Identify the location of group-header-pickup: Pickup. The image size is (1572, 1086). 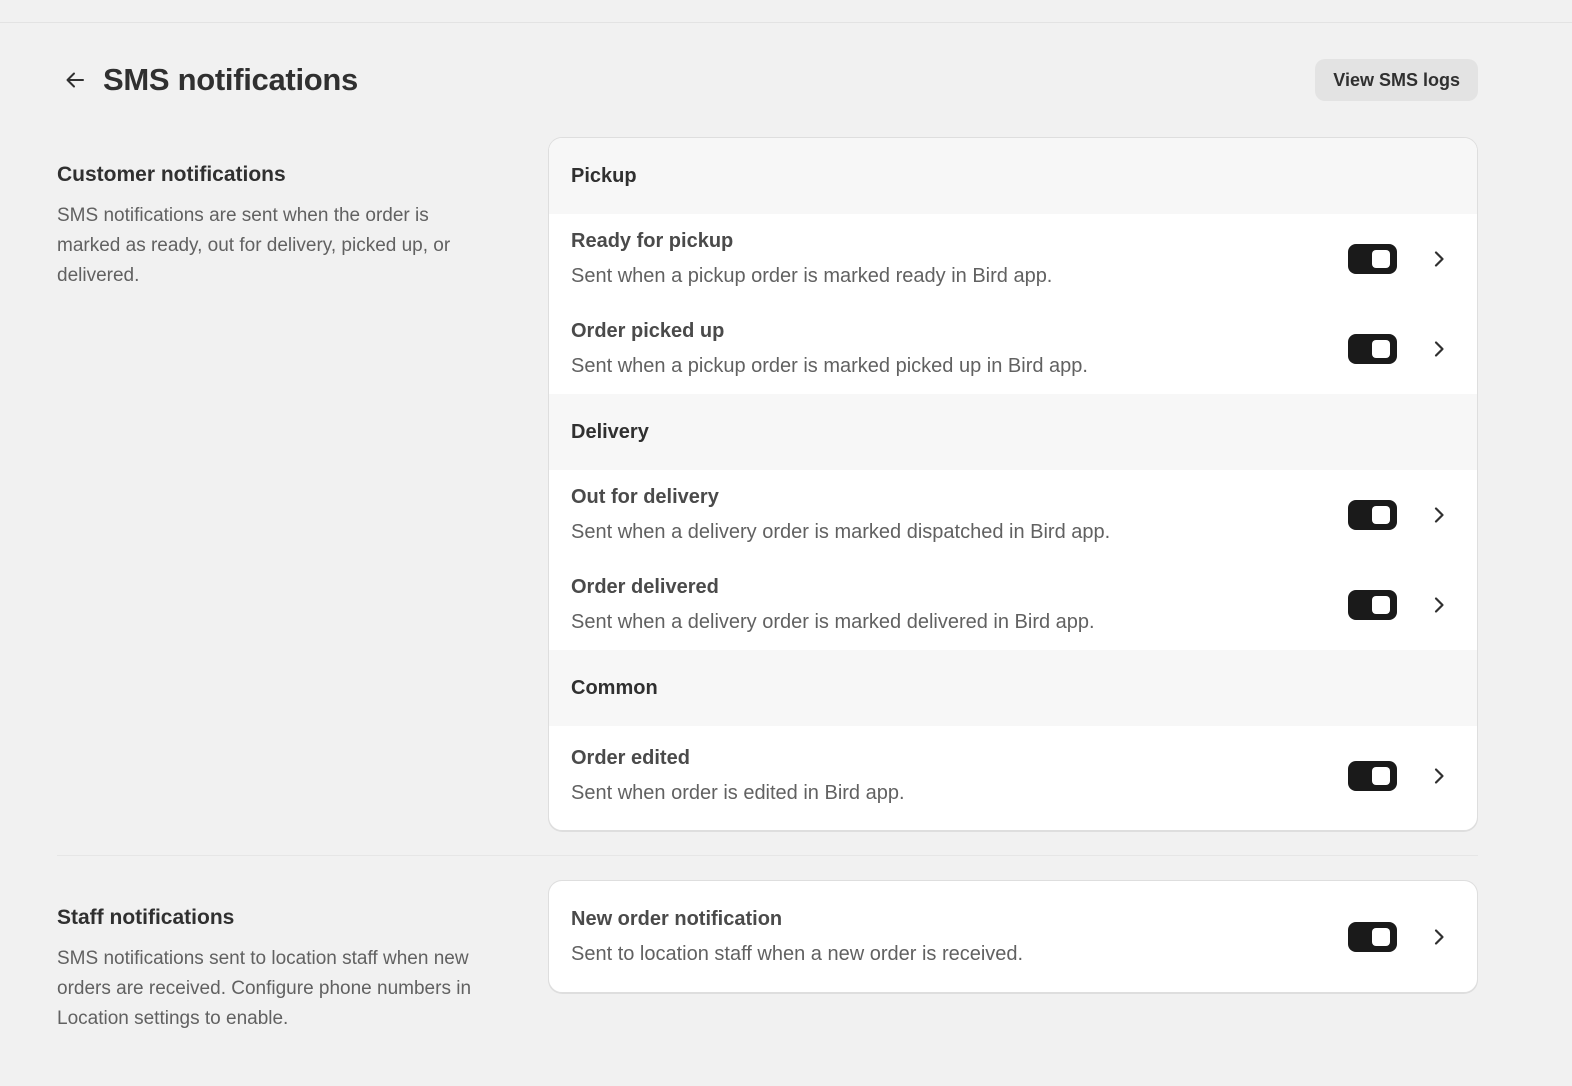
(1013, 176).